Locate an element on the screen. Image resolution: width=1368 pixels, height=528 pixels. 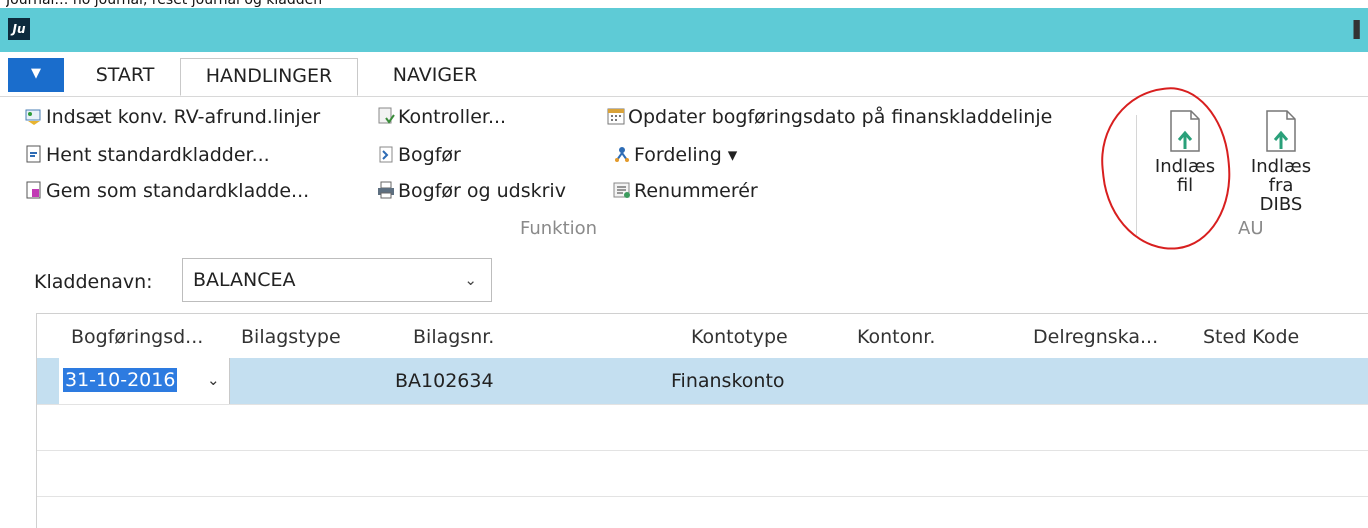
column-header-account-no: Kontonr. is located at coordinates (896, 337).